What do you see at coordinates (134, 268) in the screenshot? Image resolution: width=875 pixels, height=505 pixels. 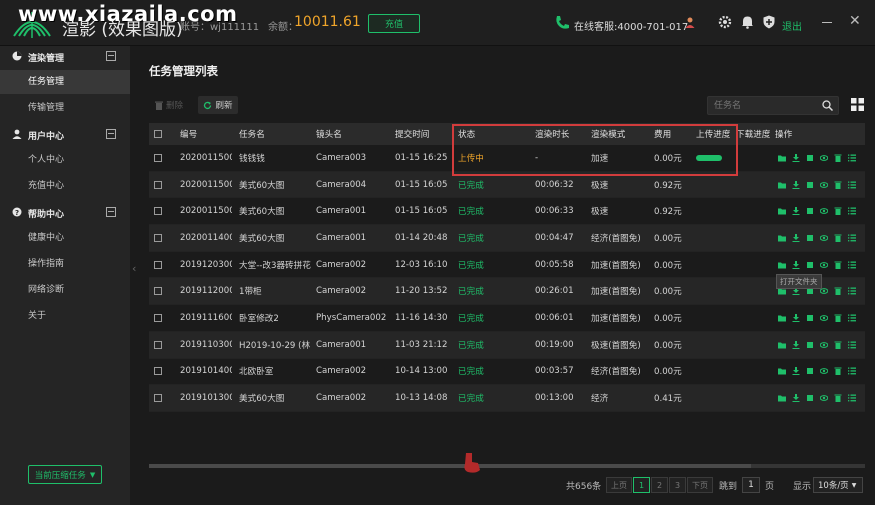 I see `sidebar-collapse-arrow-icon: ‹` at bounding box center [134, 268].